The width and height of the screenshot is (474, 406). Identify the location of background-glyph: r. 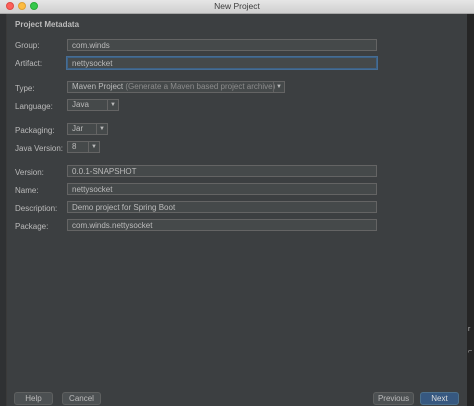
(469, 329).